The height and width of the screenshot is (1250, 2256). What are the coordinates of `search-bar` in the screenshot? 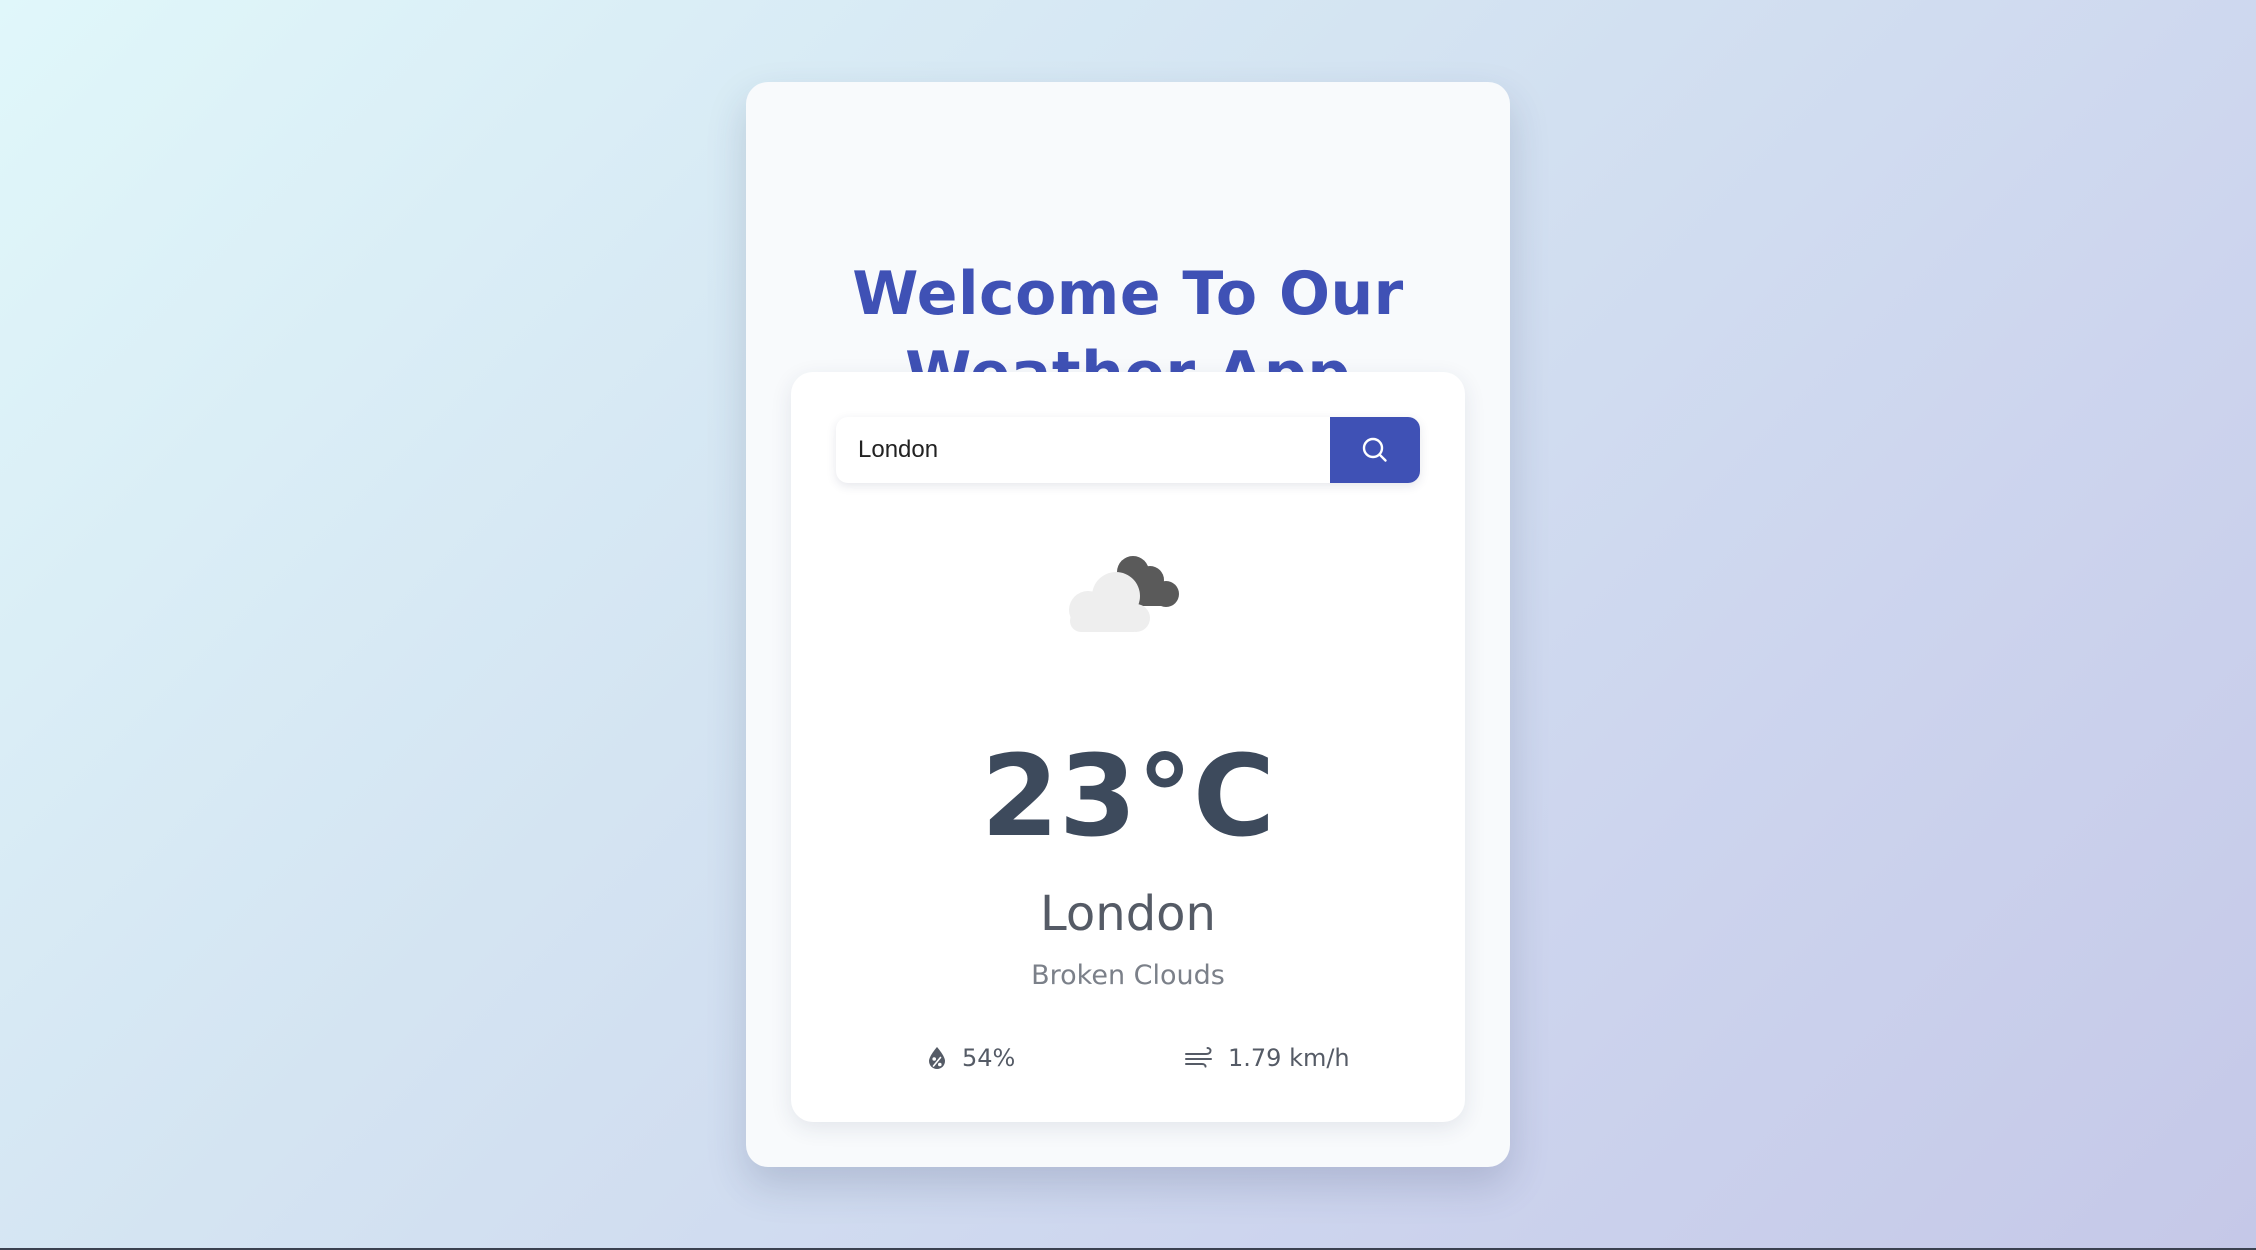 It's located at (1128, 450).